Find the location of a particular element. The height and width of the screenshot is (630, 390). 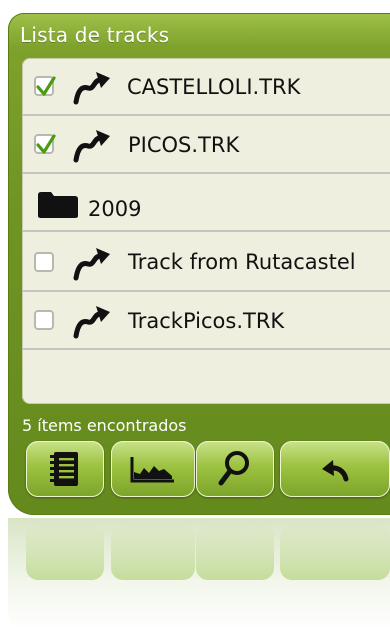

profile-button is located at coordinates (153, 469).